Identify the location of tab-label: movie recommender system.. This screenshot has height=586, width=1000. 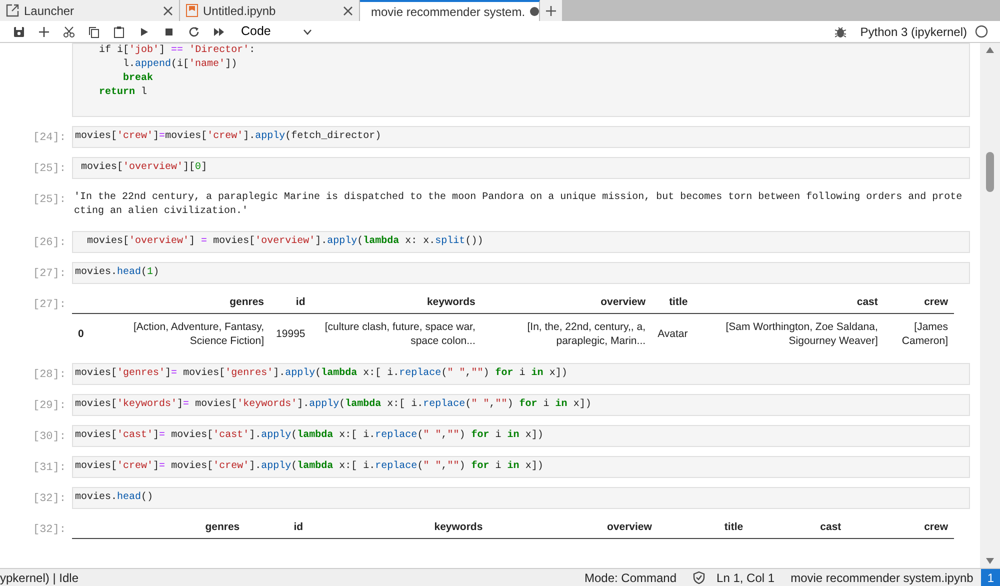
(448, 12).